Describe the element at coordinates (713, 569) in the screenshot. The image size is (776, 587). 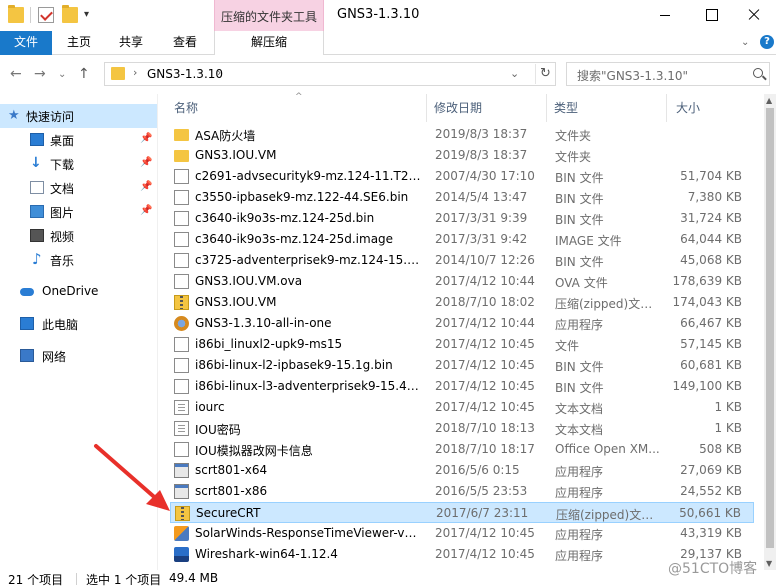
I see `watermark: @51CTO博客` at that location.